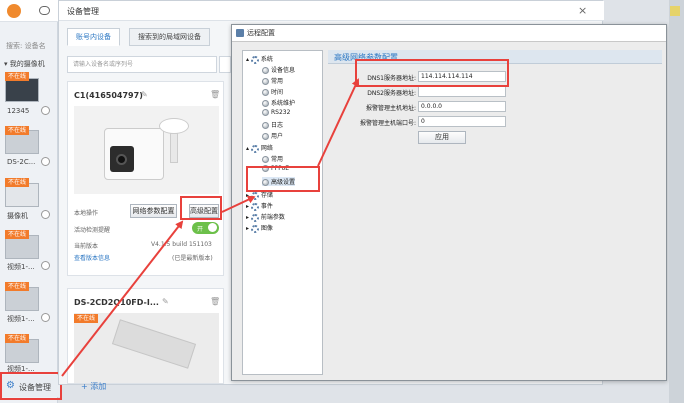 This screenshot has height=403, width=684. Describe the element at coordinates (676, 201) in the screenshot. I see `background-edge` at that location.